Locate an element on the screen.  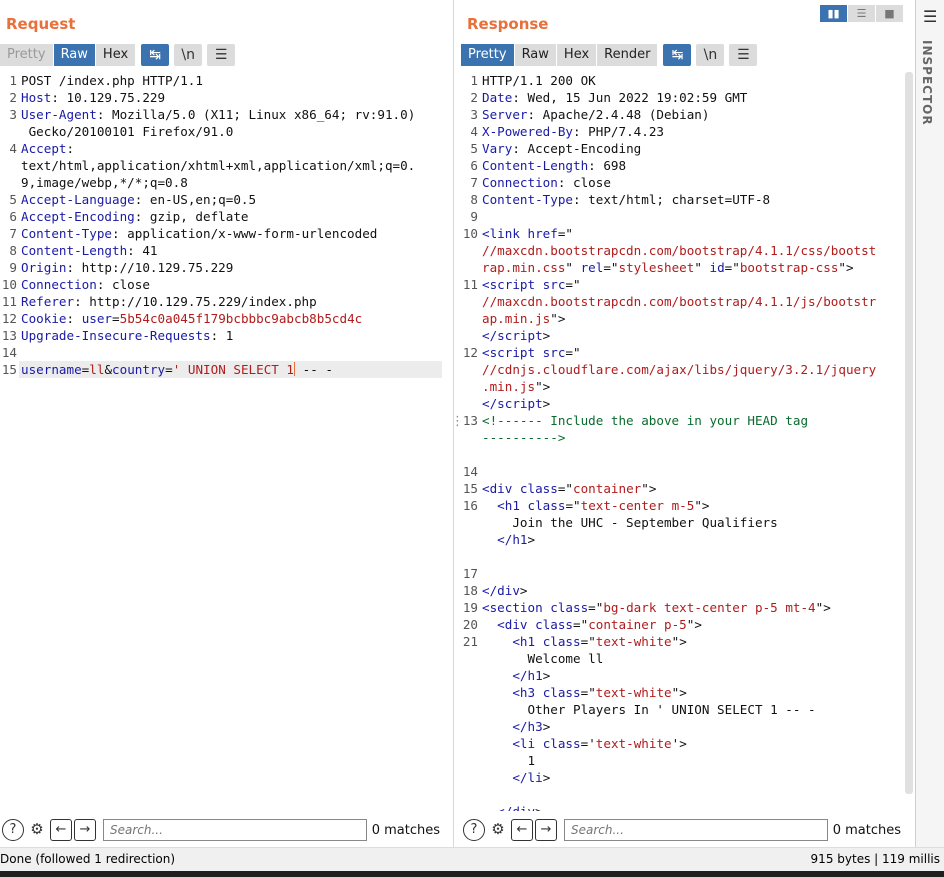
code-token: : PHP/7.4.23 is located at coordinates (618, 131).